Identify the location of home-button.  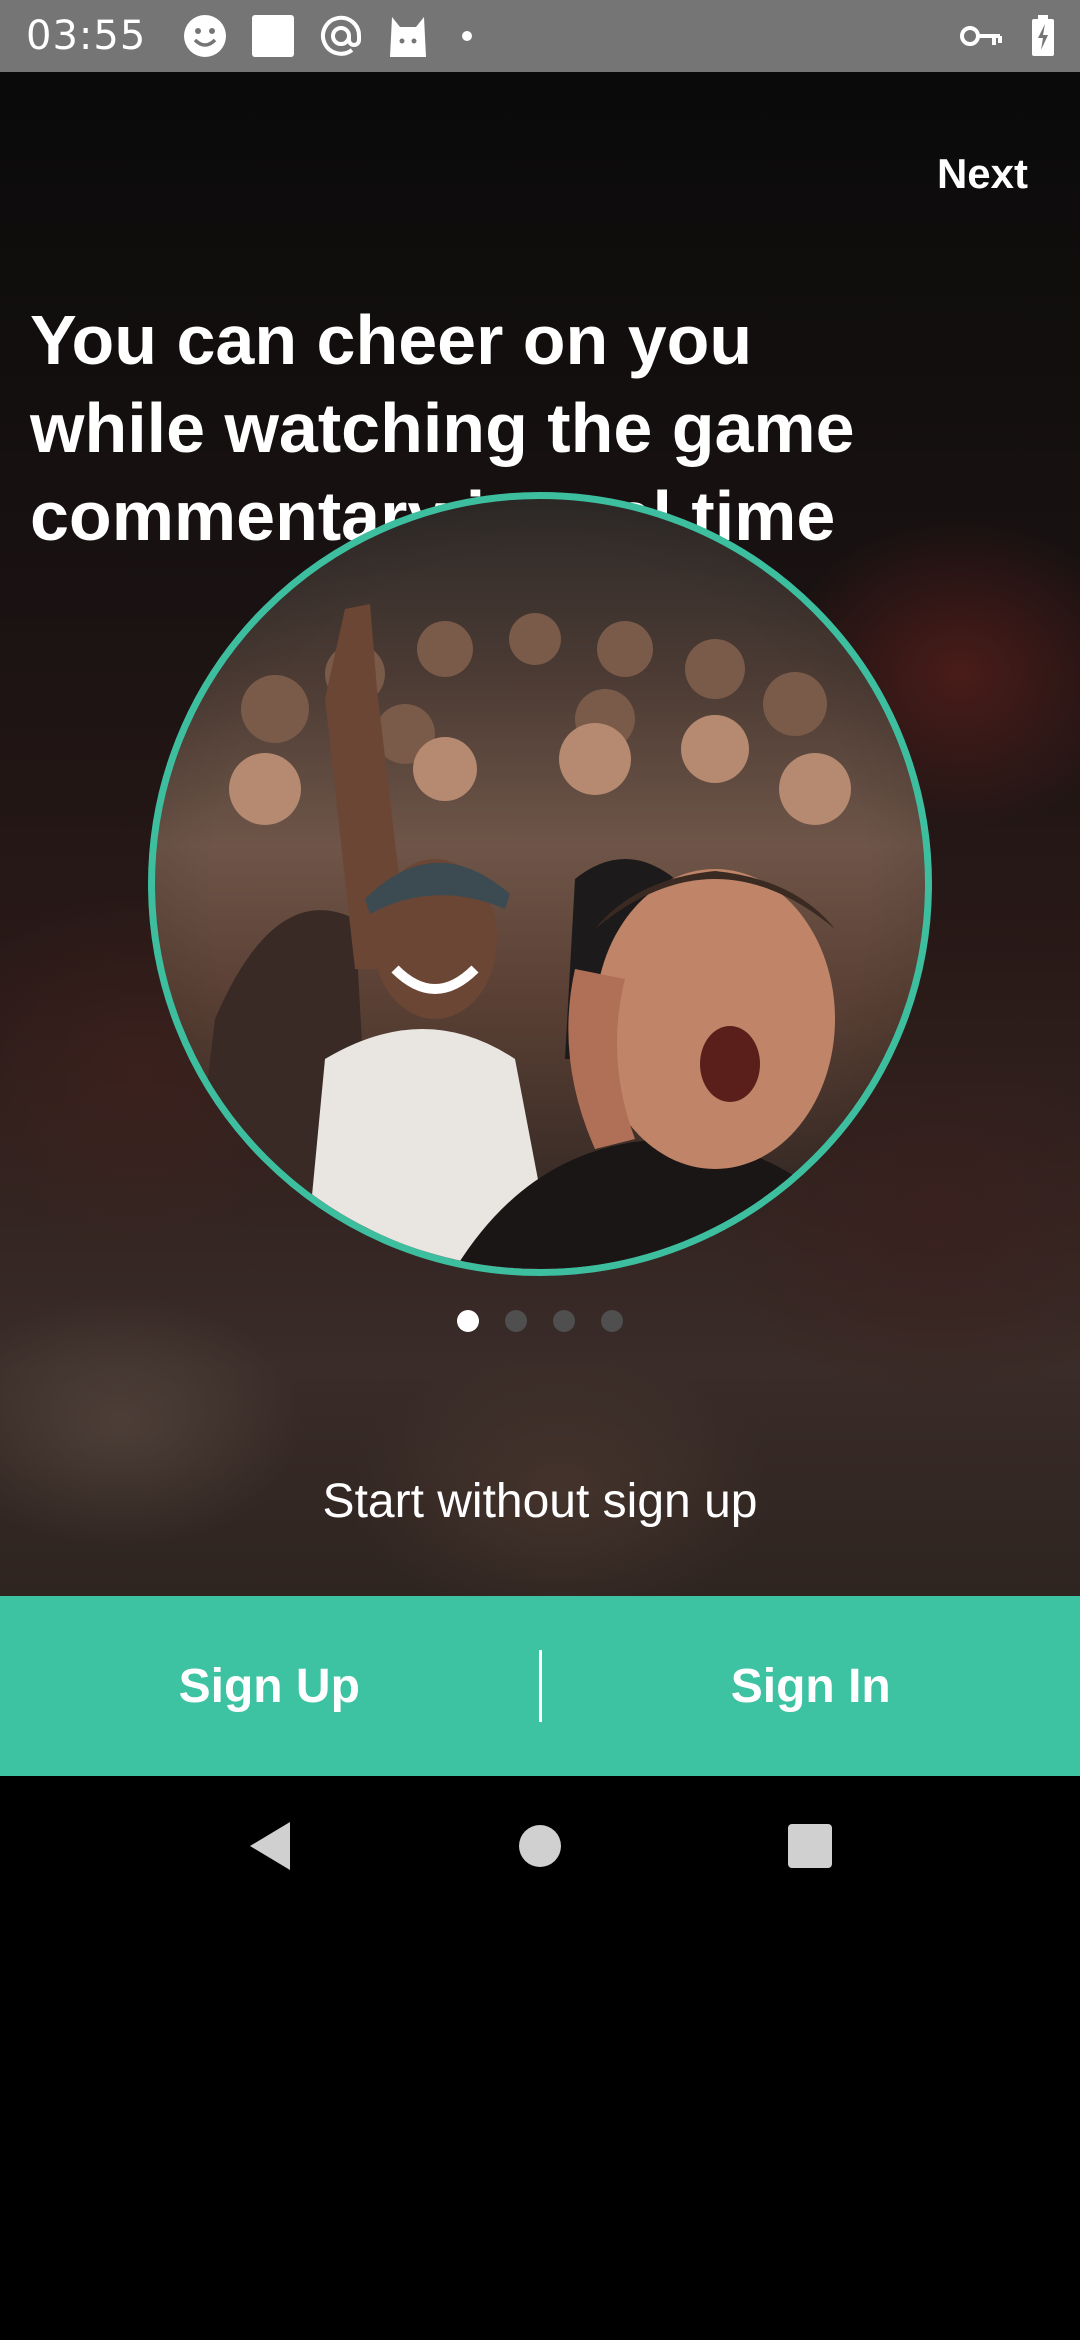
(540, 1848).